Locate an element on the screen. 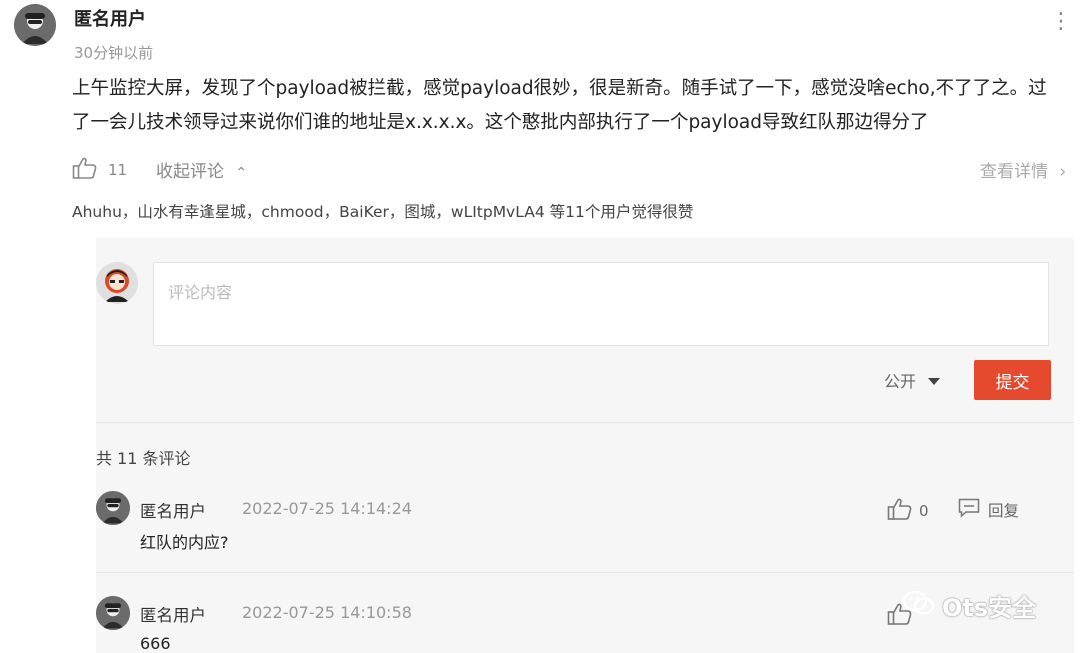  current-user-avatar is located at coordinates (117, 283).